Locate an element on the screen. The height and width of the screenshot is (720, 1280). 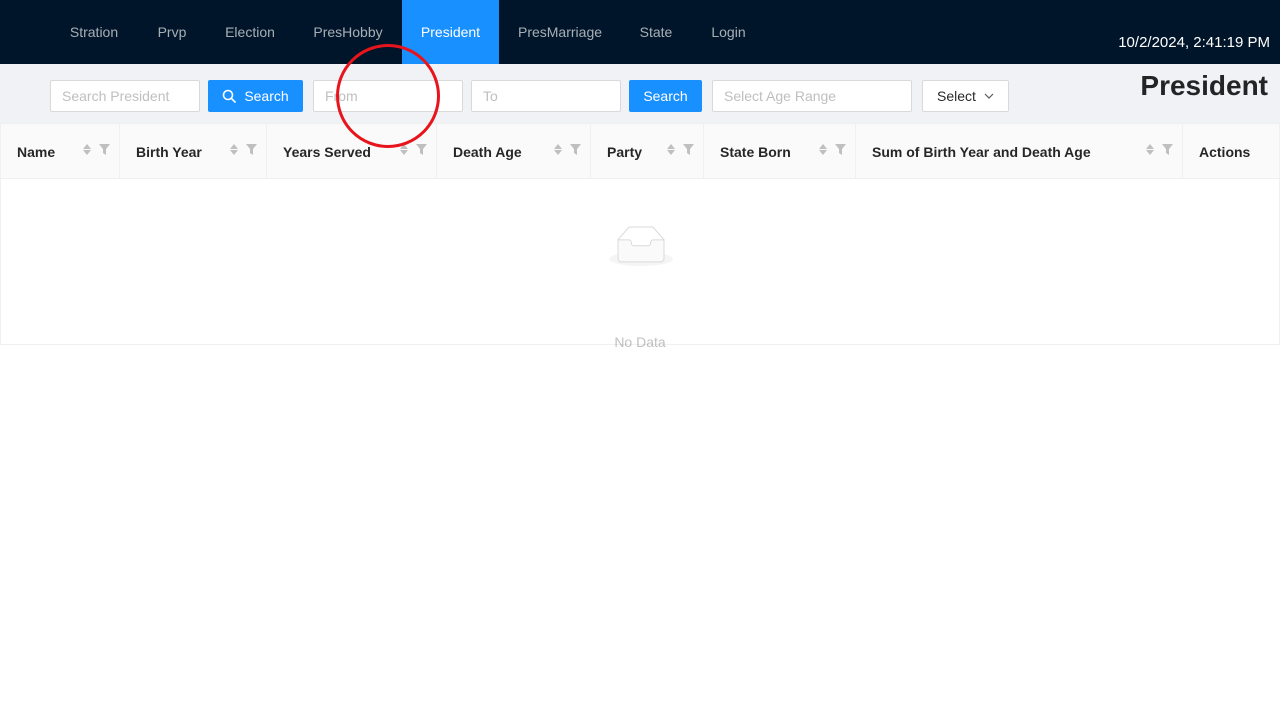
column-header-label: Actions is located at coordinates (1225, 151).